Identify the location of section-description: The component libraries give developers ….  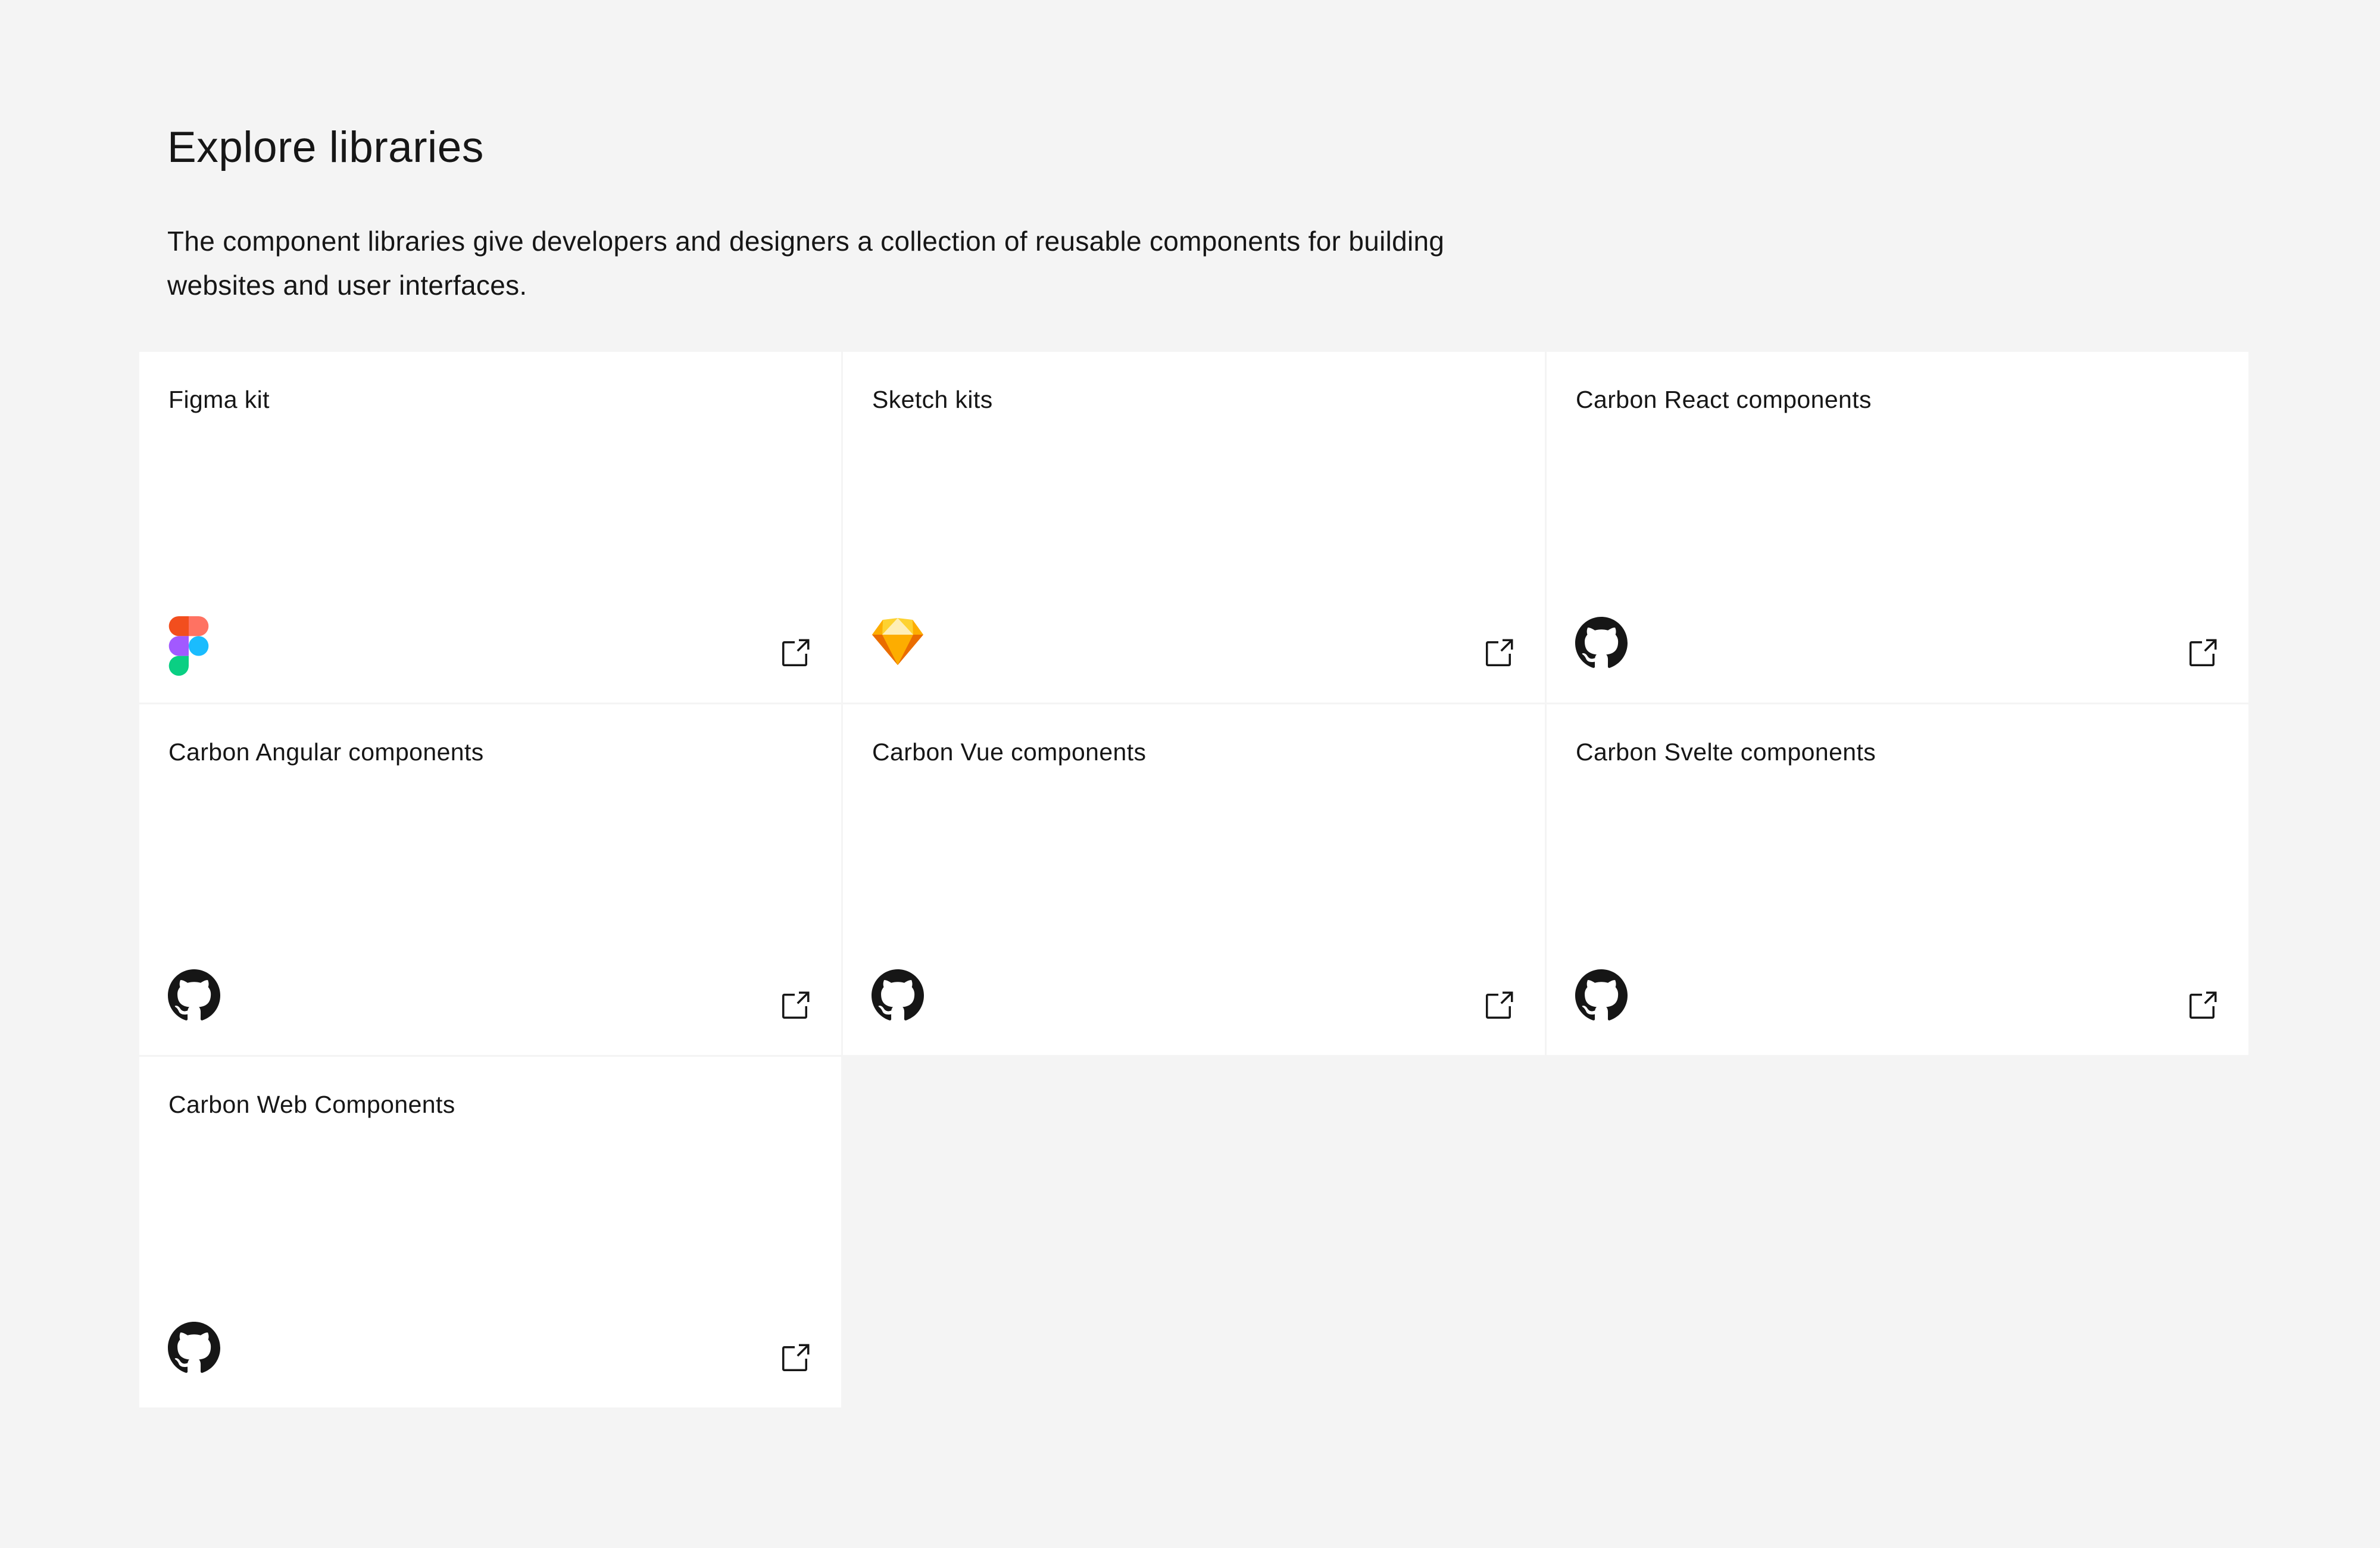
(806, 263).